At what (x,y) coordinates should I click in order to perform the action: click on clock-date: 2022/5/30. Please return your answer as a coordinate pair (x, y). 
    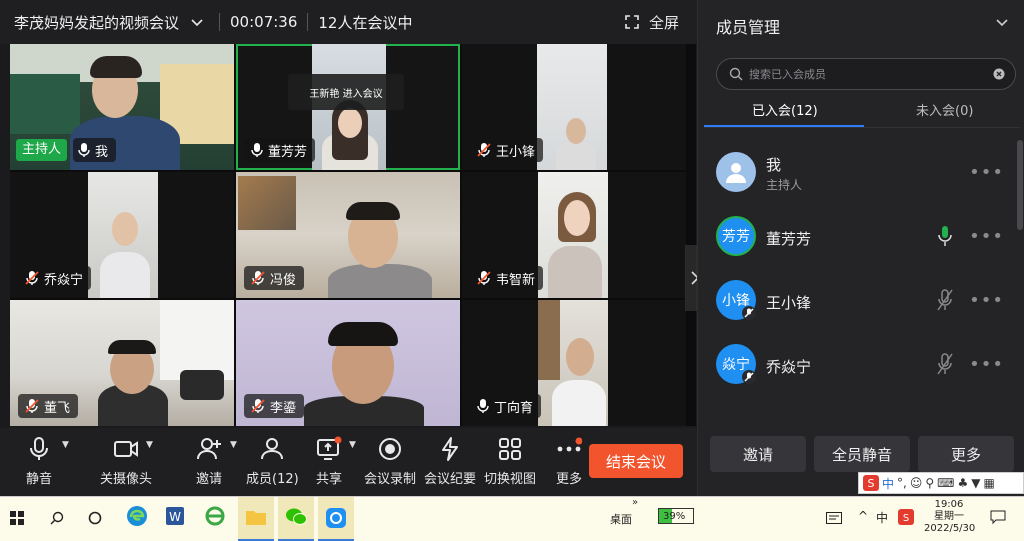
    Looking at the image, I should click on (950, 528).